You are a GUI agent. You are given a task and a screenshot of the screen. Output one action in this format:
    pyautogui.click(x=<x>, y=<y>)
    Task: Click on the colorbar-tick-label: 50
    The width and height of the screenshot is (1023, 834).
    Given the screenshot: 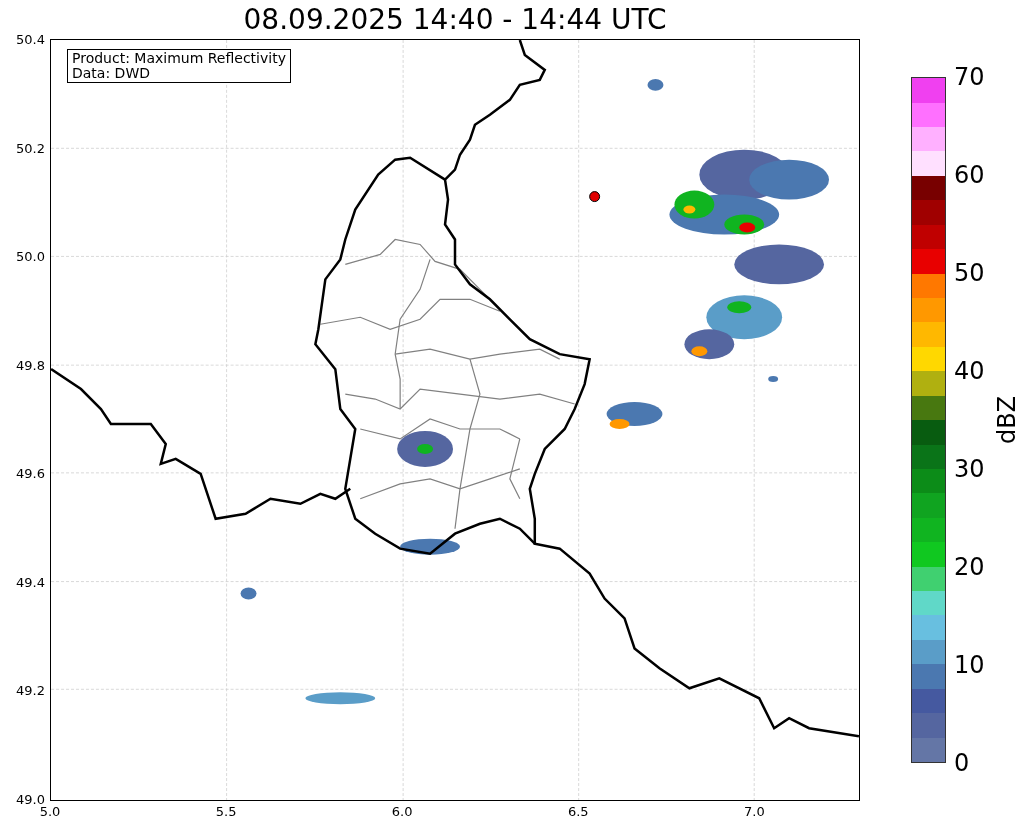 What is the action you would take?
    pyautogui.click(x=969, y=273)
    